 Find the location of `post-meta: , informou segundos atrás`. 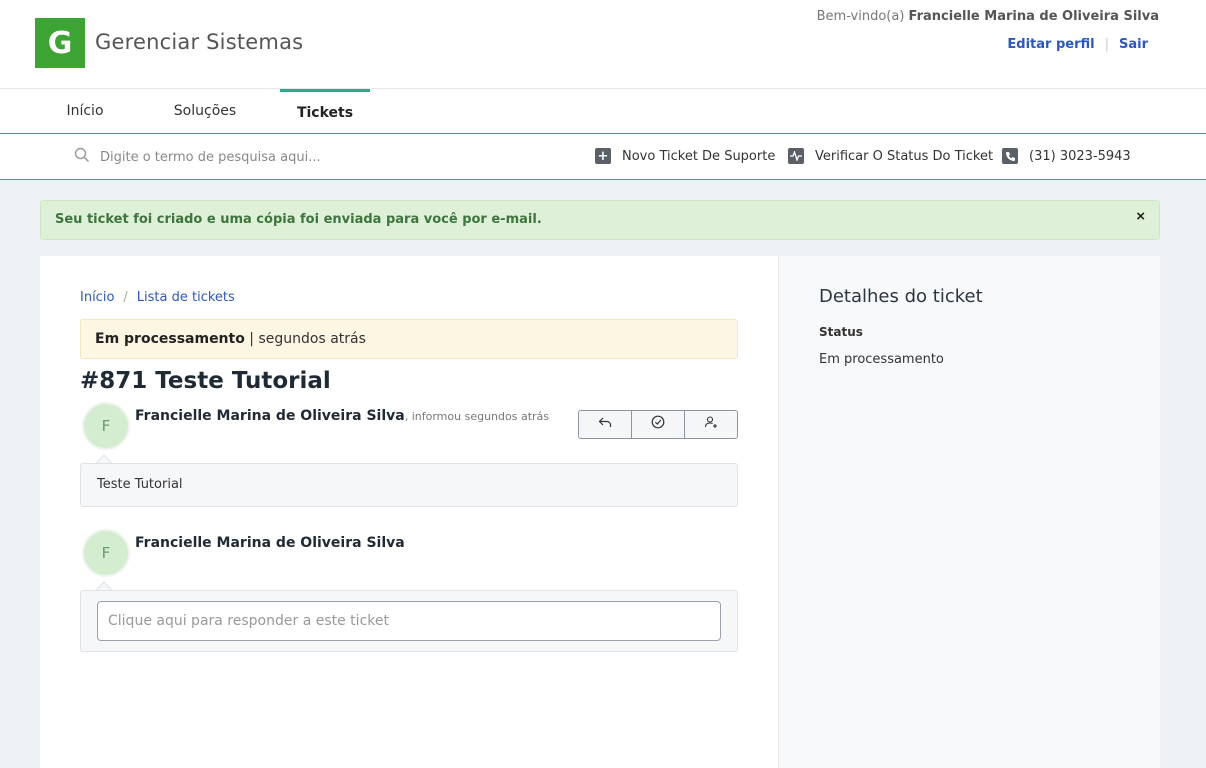

post-meta: , informou segundos atrás is located at coordinates (476, 416).